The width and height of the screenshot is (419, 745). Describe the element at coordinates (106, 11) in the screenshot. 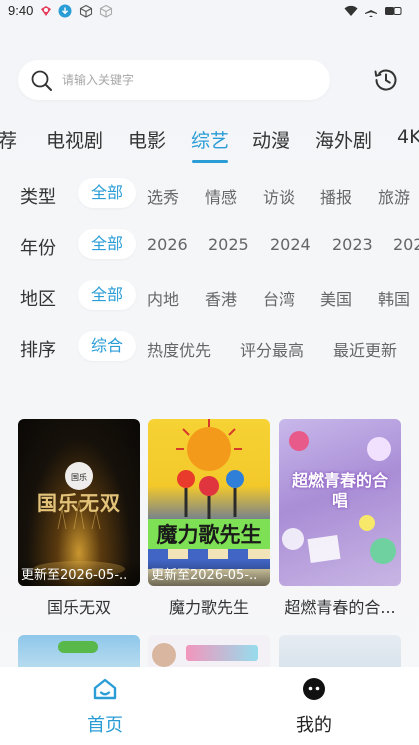

I see `cube-outline-notification-icon` at that location.